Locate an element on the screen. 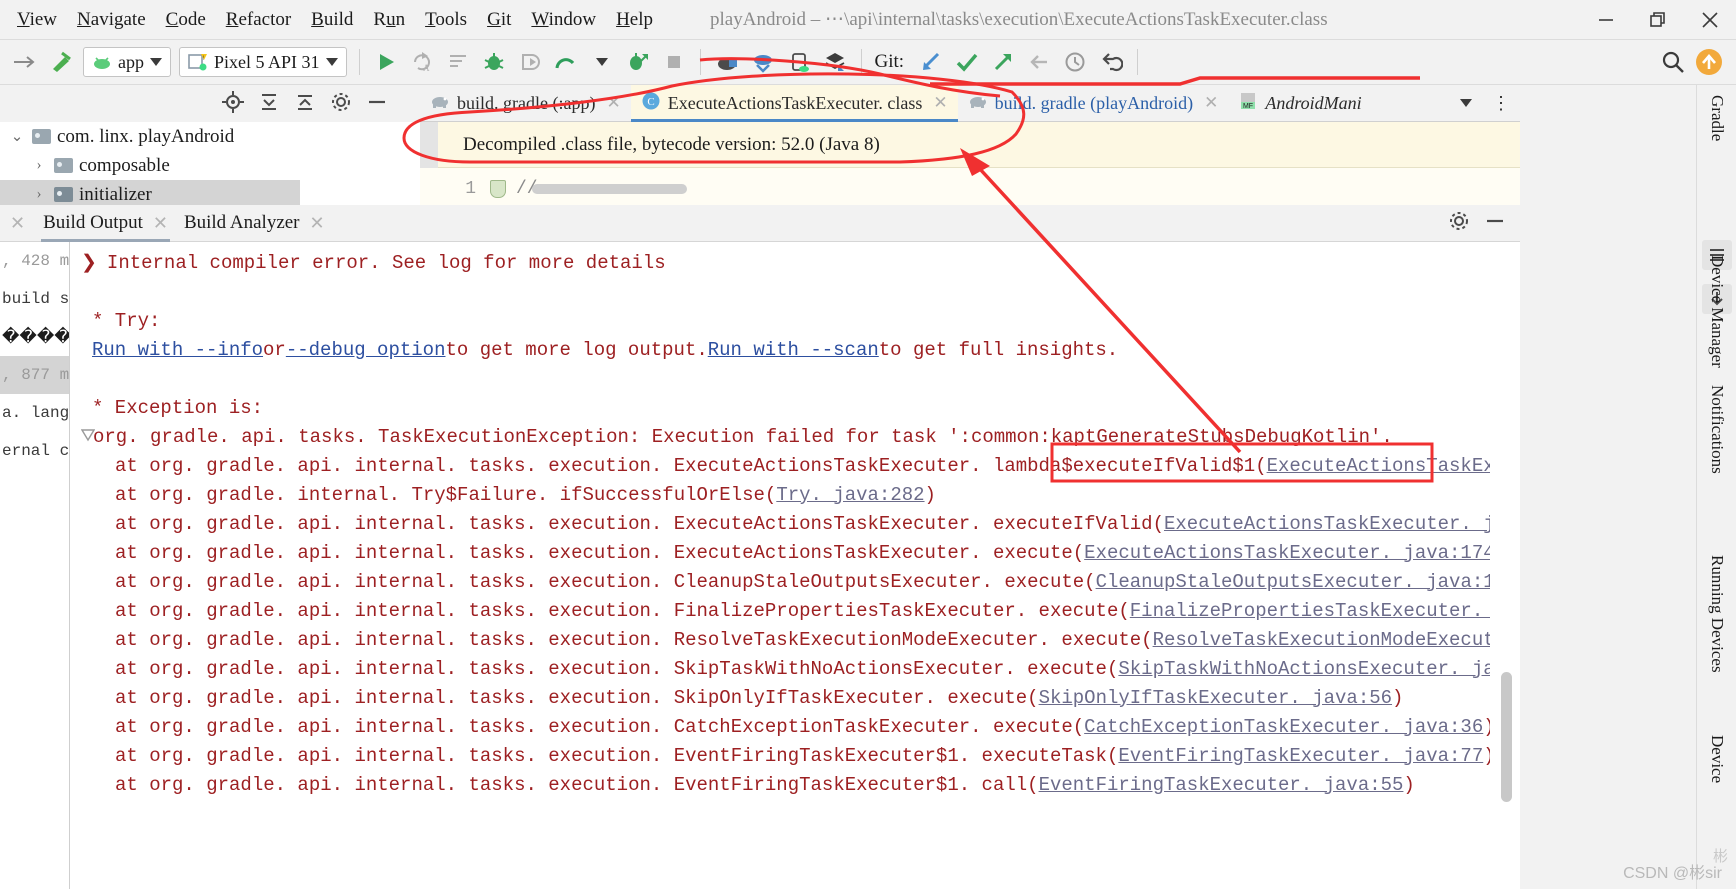 This screenshot has height=889, width=1736. build-tree-item: ����� is located at coordinates (34, 337).